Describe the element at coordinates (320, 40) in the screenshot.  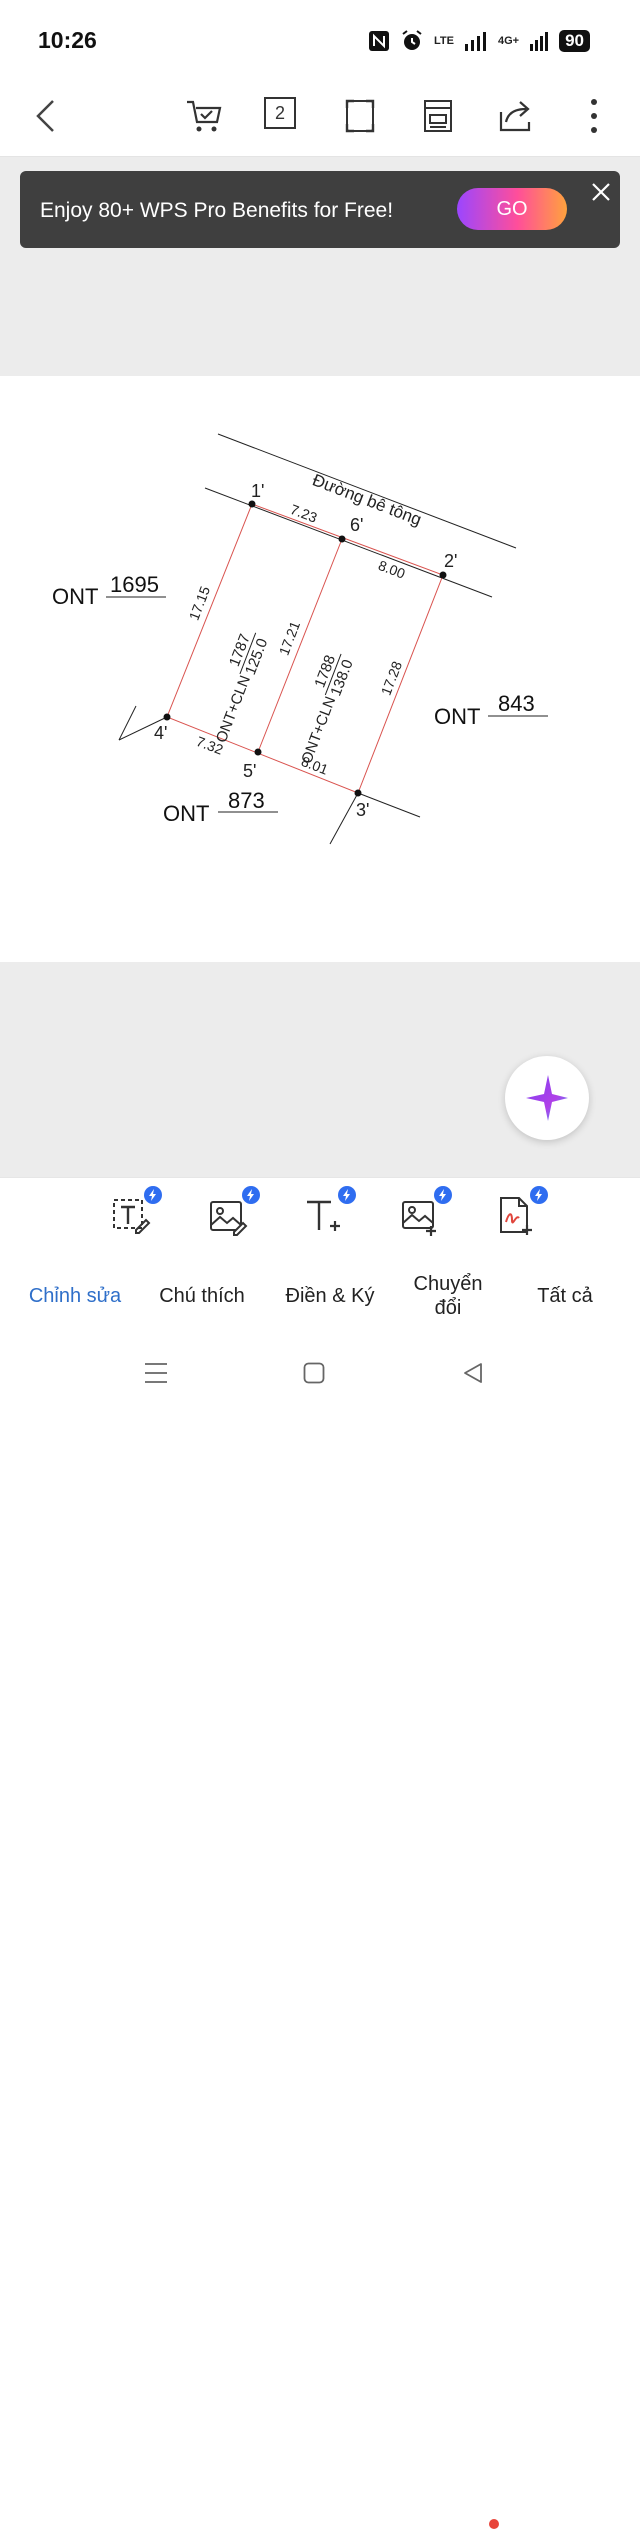
I see `status-bar: 10:26 LTE 4G+ 90` at that location.